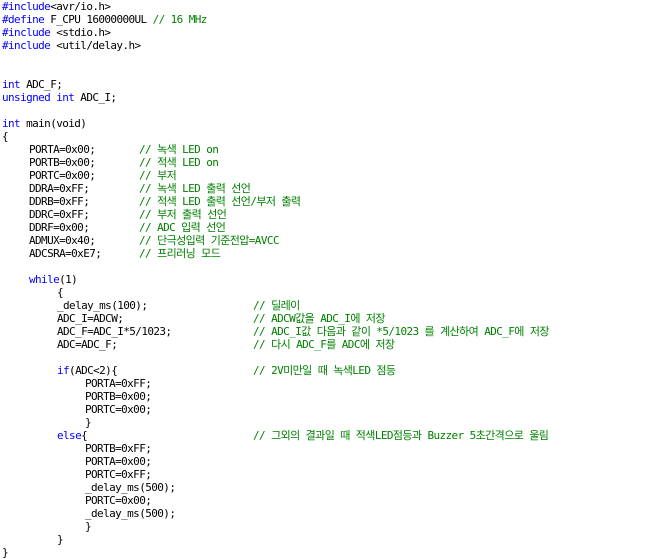 The width and height of the screenshot is (668, 559). What do you see at coordinates (118, 448) in the screenshot?
I see `code-text: PORTB=0xFF;` at bounding box center [118, 448].